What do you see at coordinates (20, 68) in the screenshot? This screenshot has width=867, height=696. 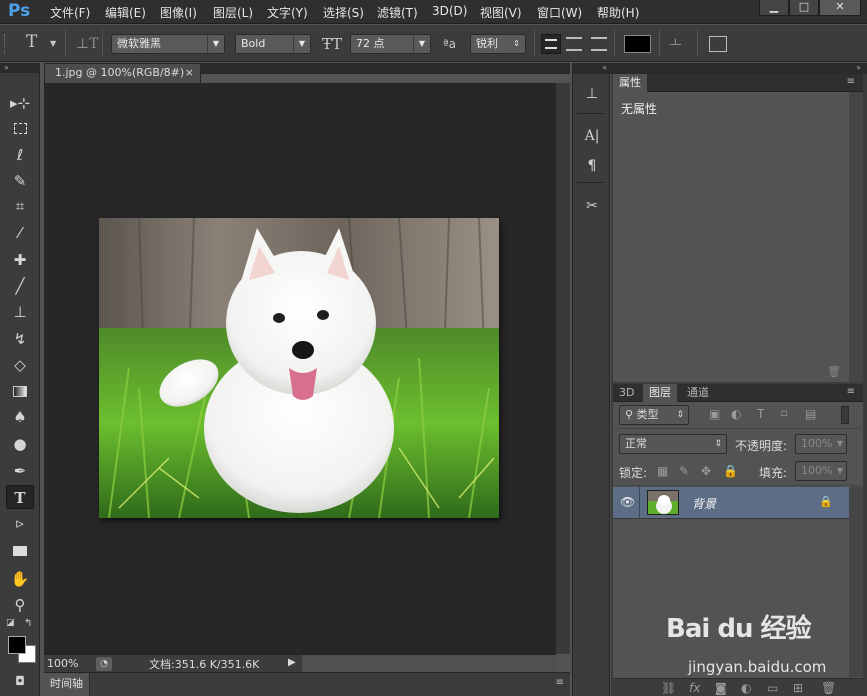 I see `collapse-toolbar-icon: »` at bounding box center [20, 68].